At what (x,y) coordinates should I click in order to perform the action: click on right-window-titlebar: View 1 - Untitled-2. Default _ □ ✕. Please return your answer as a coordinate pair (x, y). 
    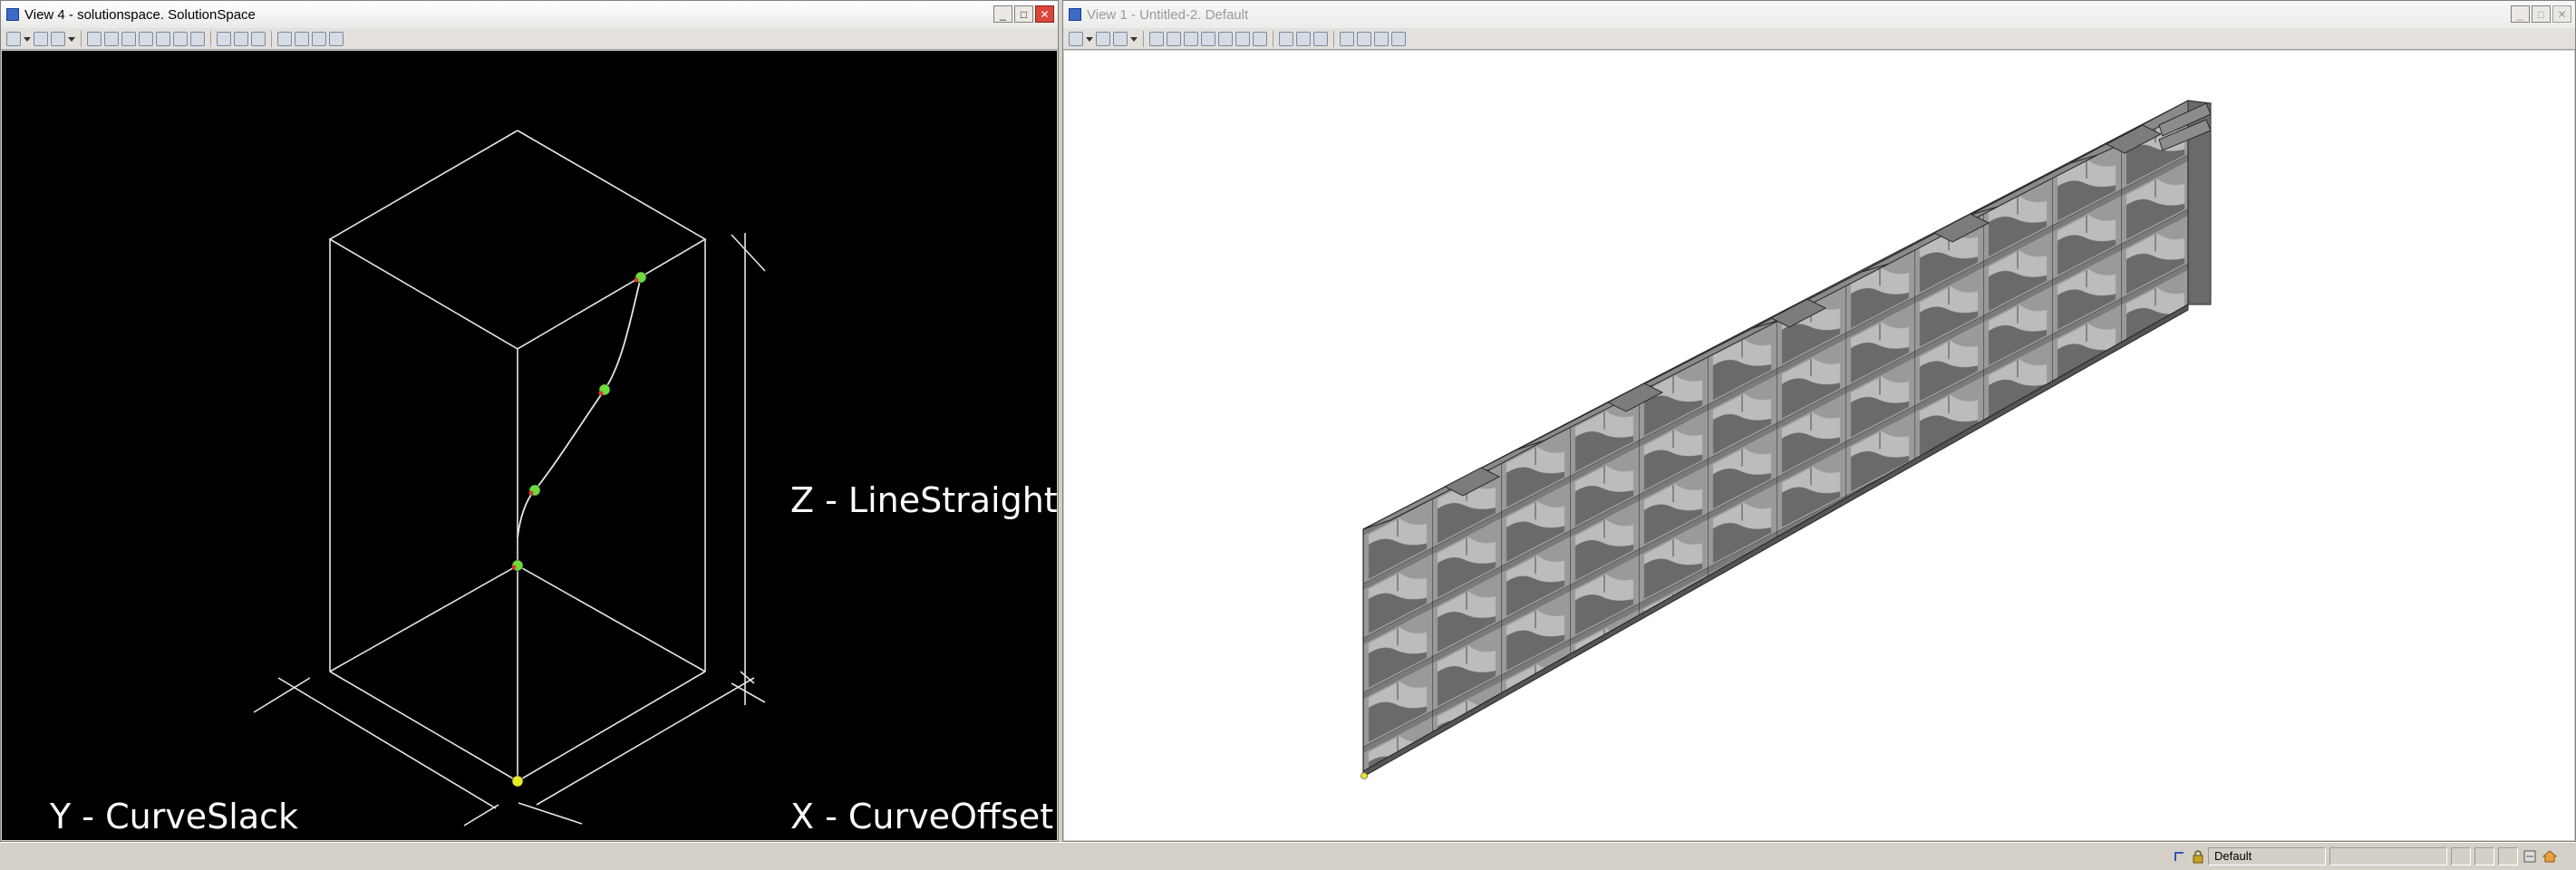
    Looking at the image, I should click on (1819, 14).